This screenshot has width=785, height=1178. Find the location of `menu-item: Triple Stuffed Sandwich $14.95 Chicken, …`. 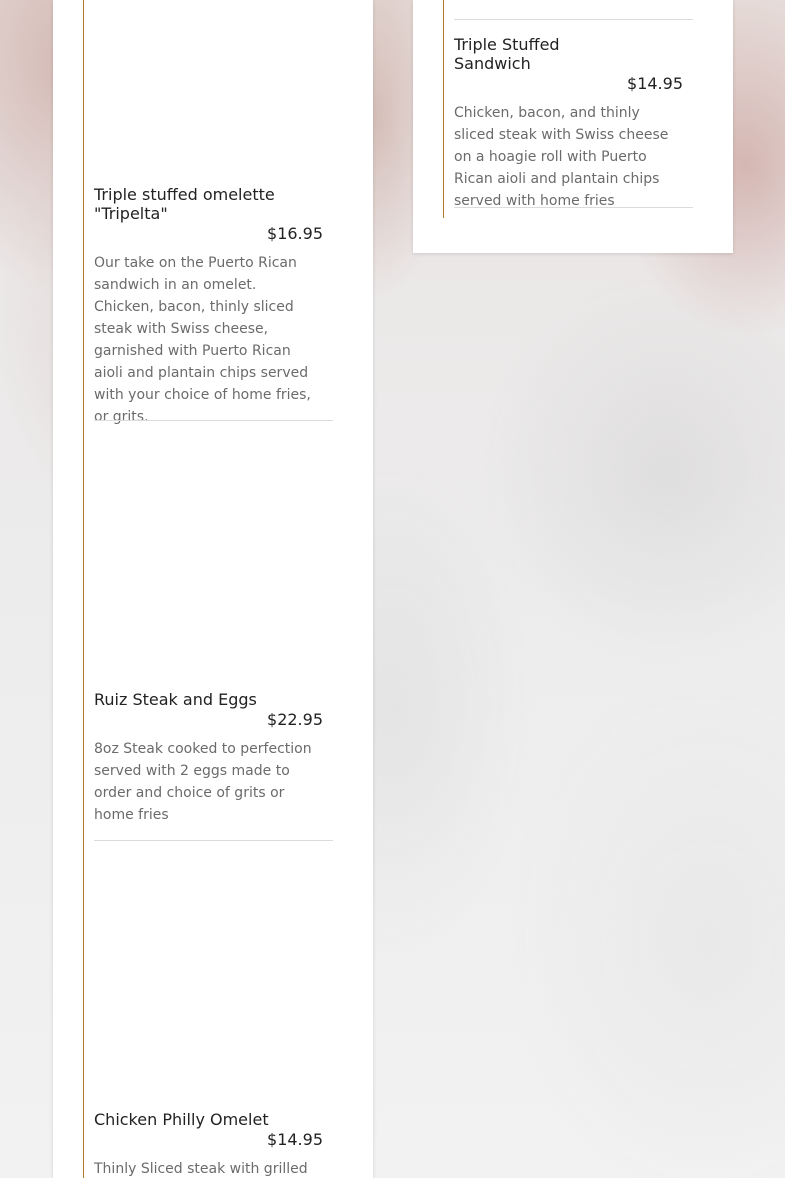

menu-item: Triple Stuffed Sandwich $14.95 Chicken, … is located at coordinates (573, 123).